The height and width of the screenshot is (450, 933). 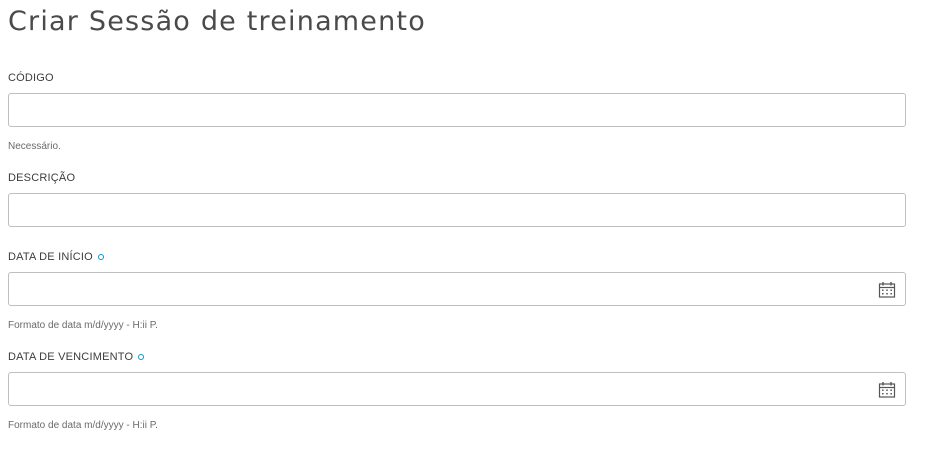 I want to click on description-field-wrapper, so click(x=457, y=210).